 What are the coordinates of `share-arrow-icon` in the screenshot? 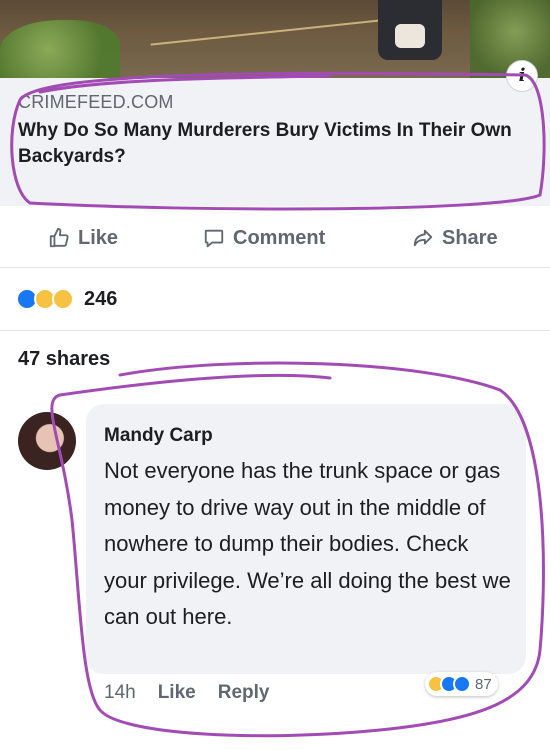 It's located at (423, 238).